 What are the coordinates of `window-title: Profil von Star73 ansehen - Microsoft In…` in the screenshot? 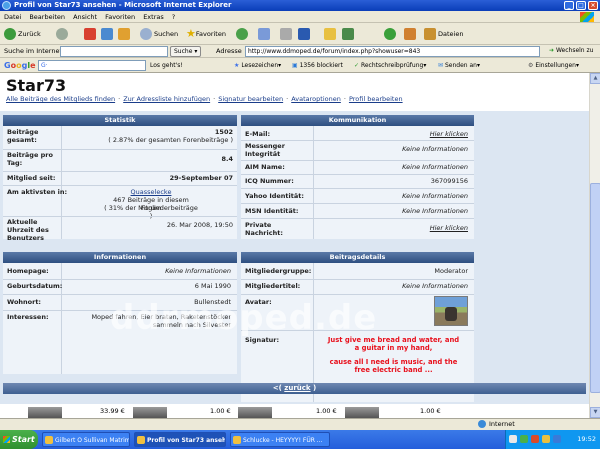 It's located at (123, 5).